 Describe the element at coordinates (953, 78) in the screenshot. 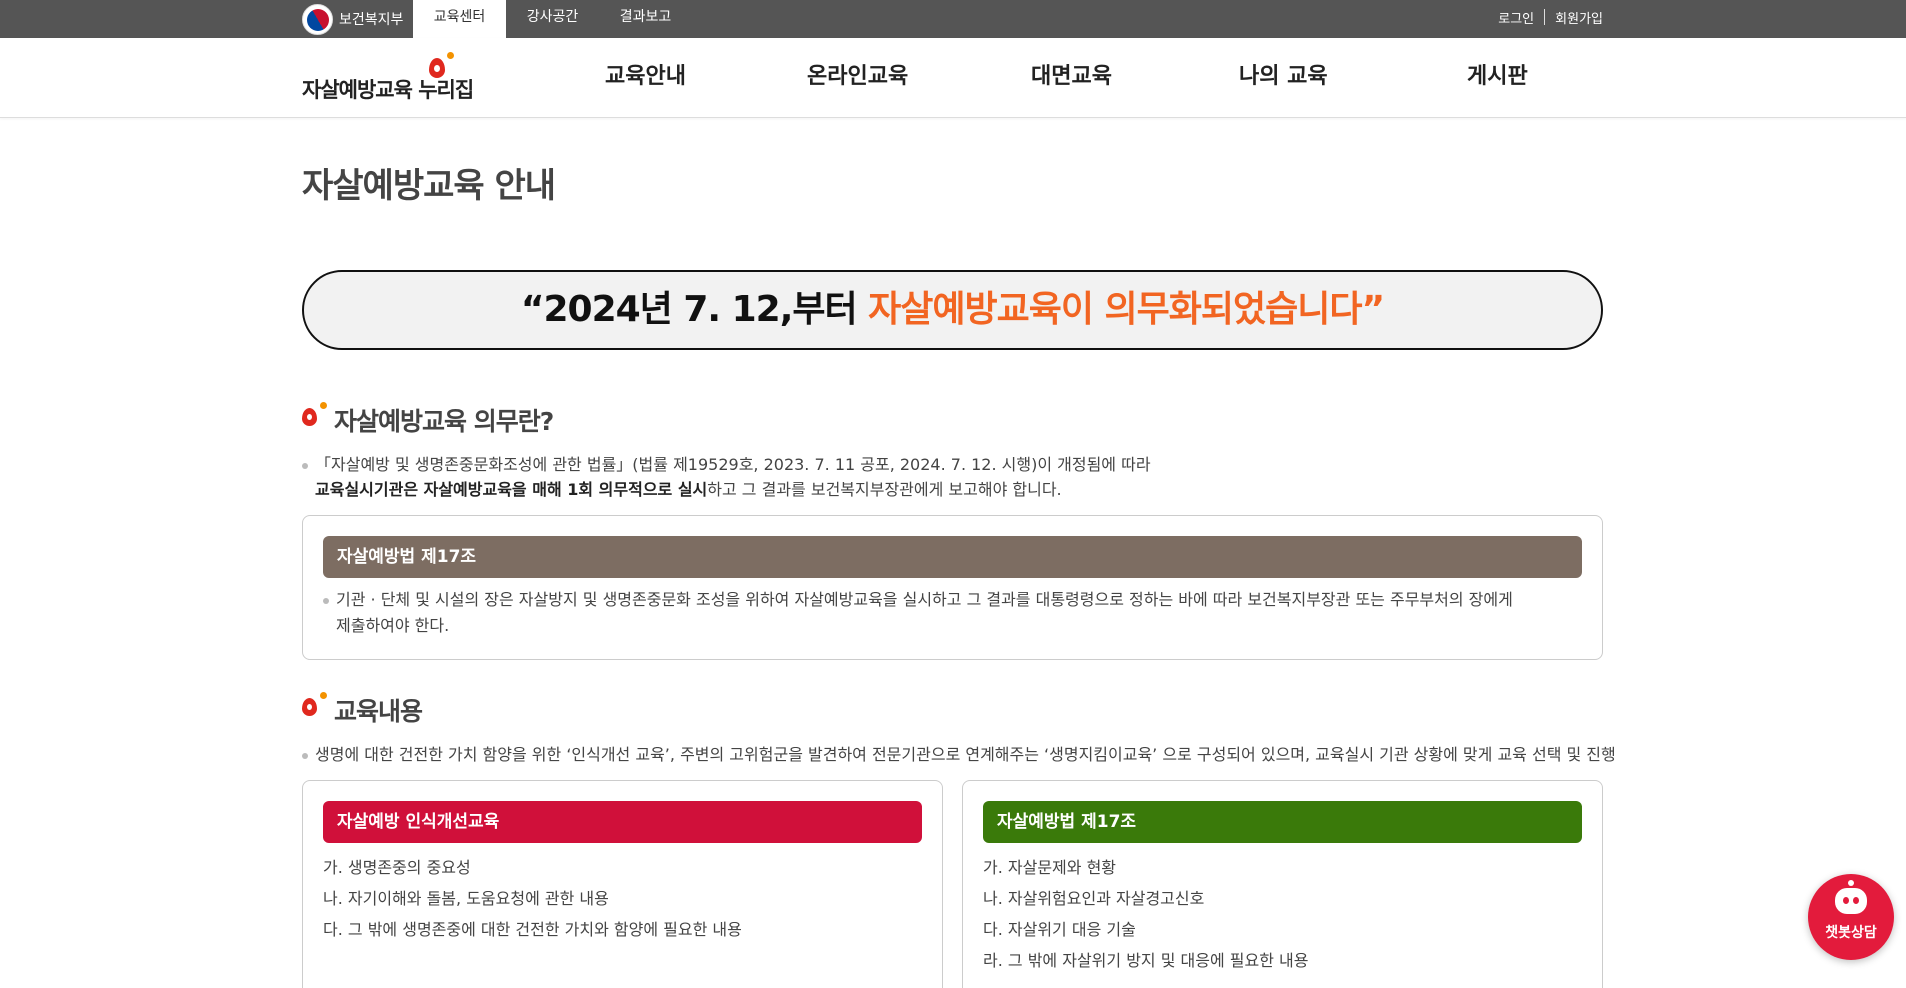

I see `site-header: 자살예방교육 누리집 교육안내 온라인교육 대면교육 나의 교육 게시판` at that location.